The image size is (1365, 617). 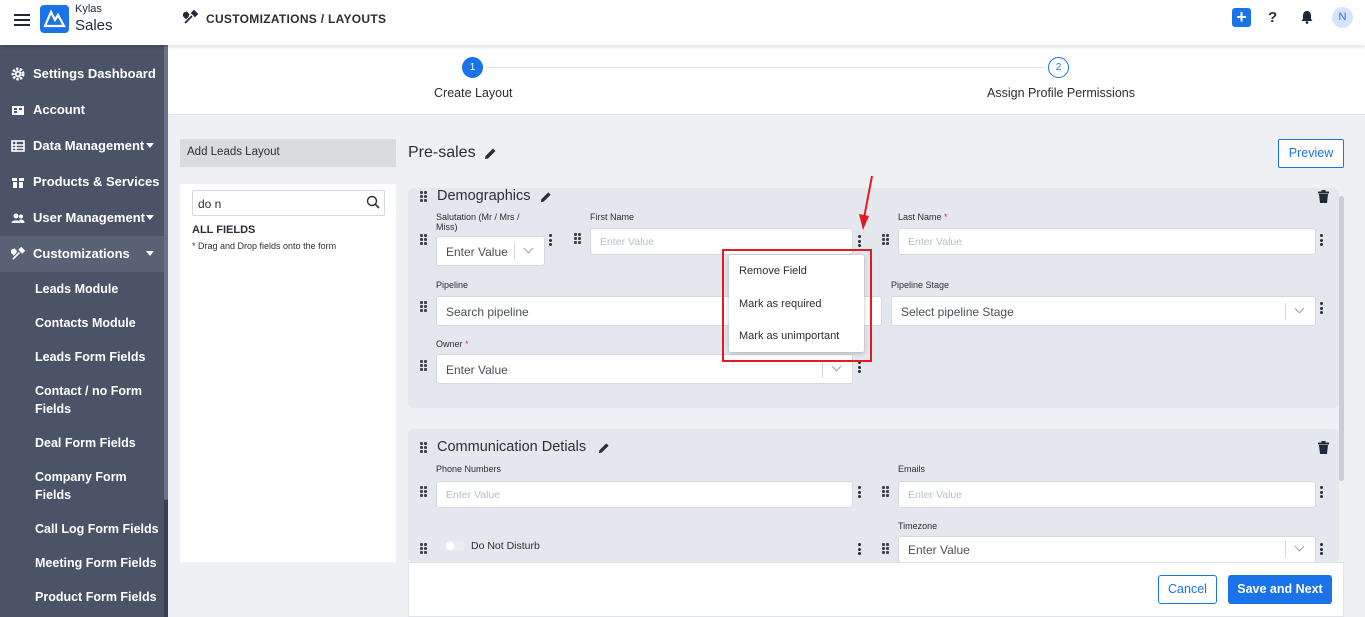 What do you see at coordinates (18, 74) in the screenshot?
I see `gear-icon` at bounding box center [18, 74].